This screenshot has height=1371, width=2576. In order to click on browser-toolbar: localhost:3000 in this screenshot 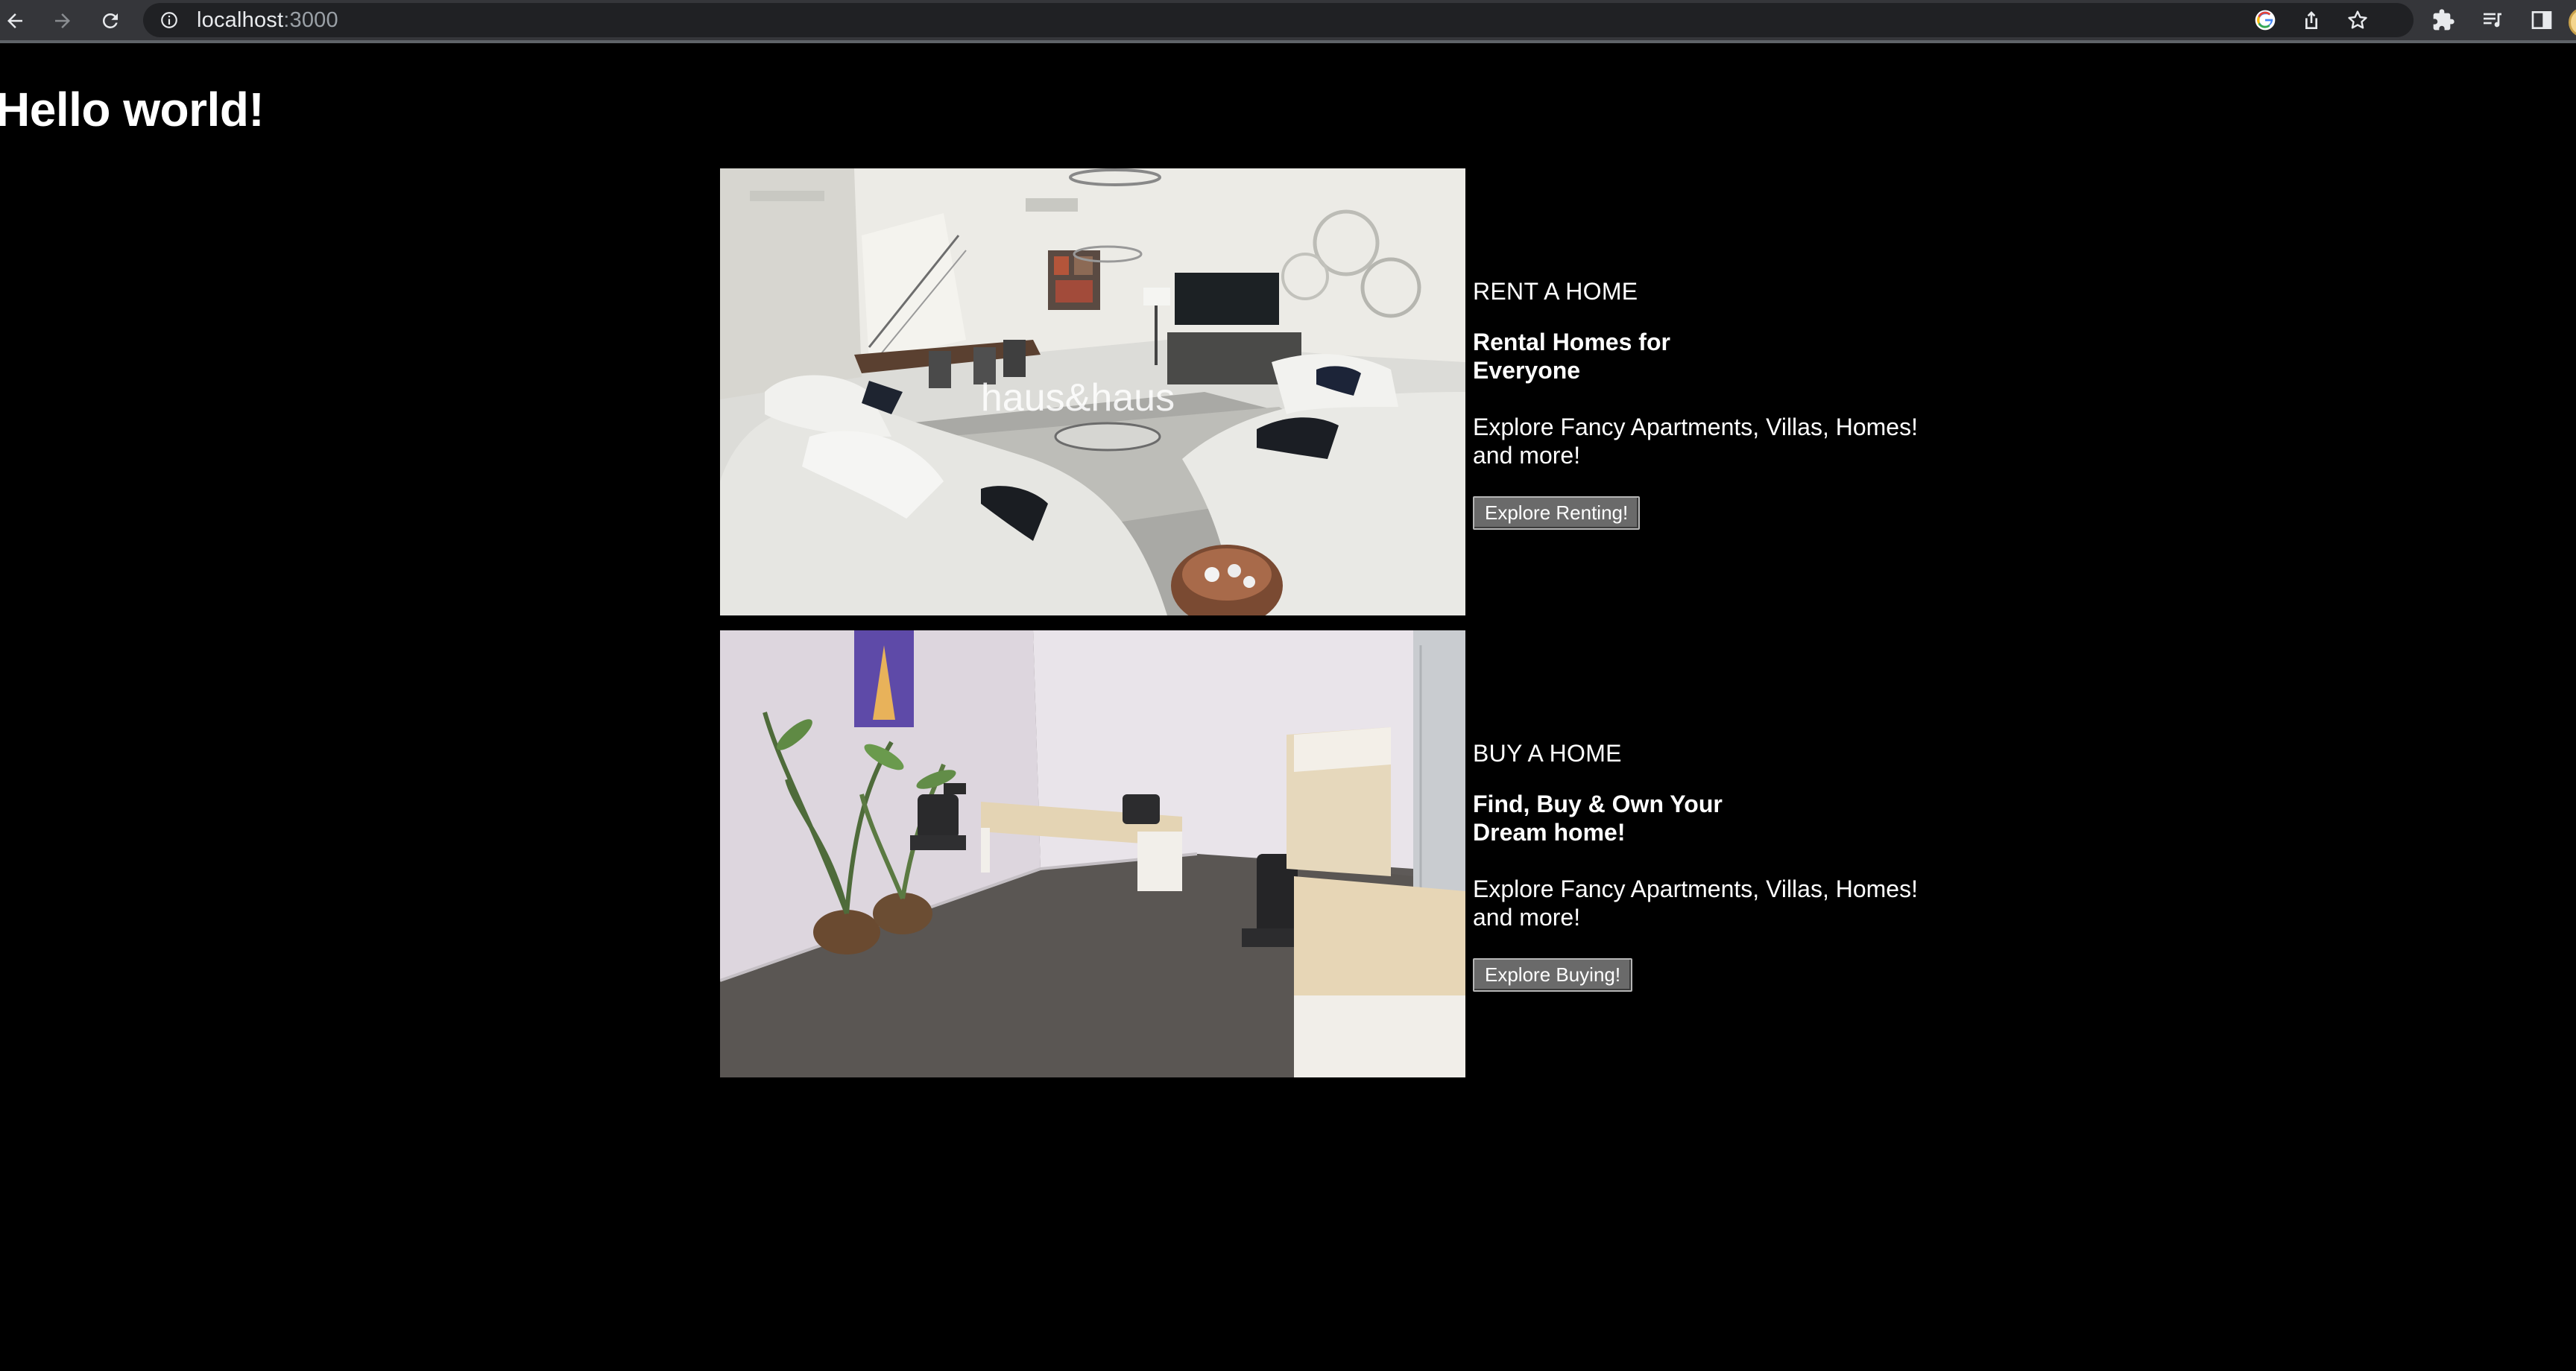, I will do `click(1288, 21)`.